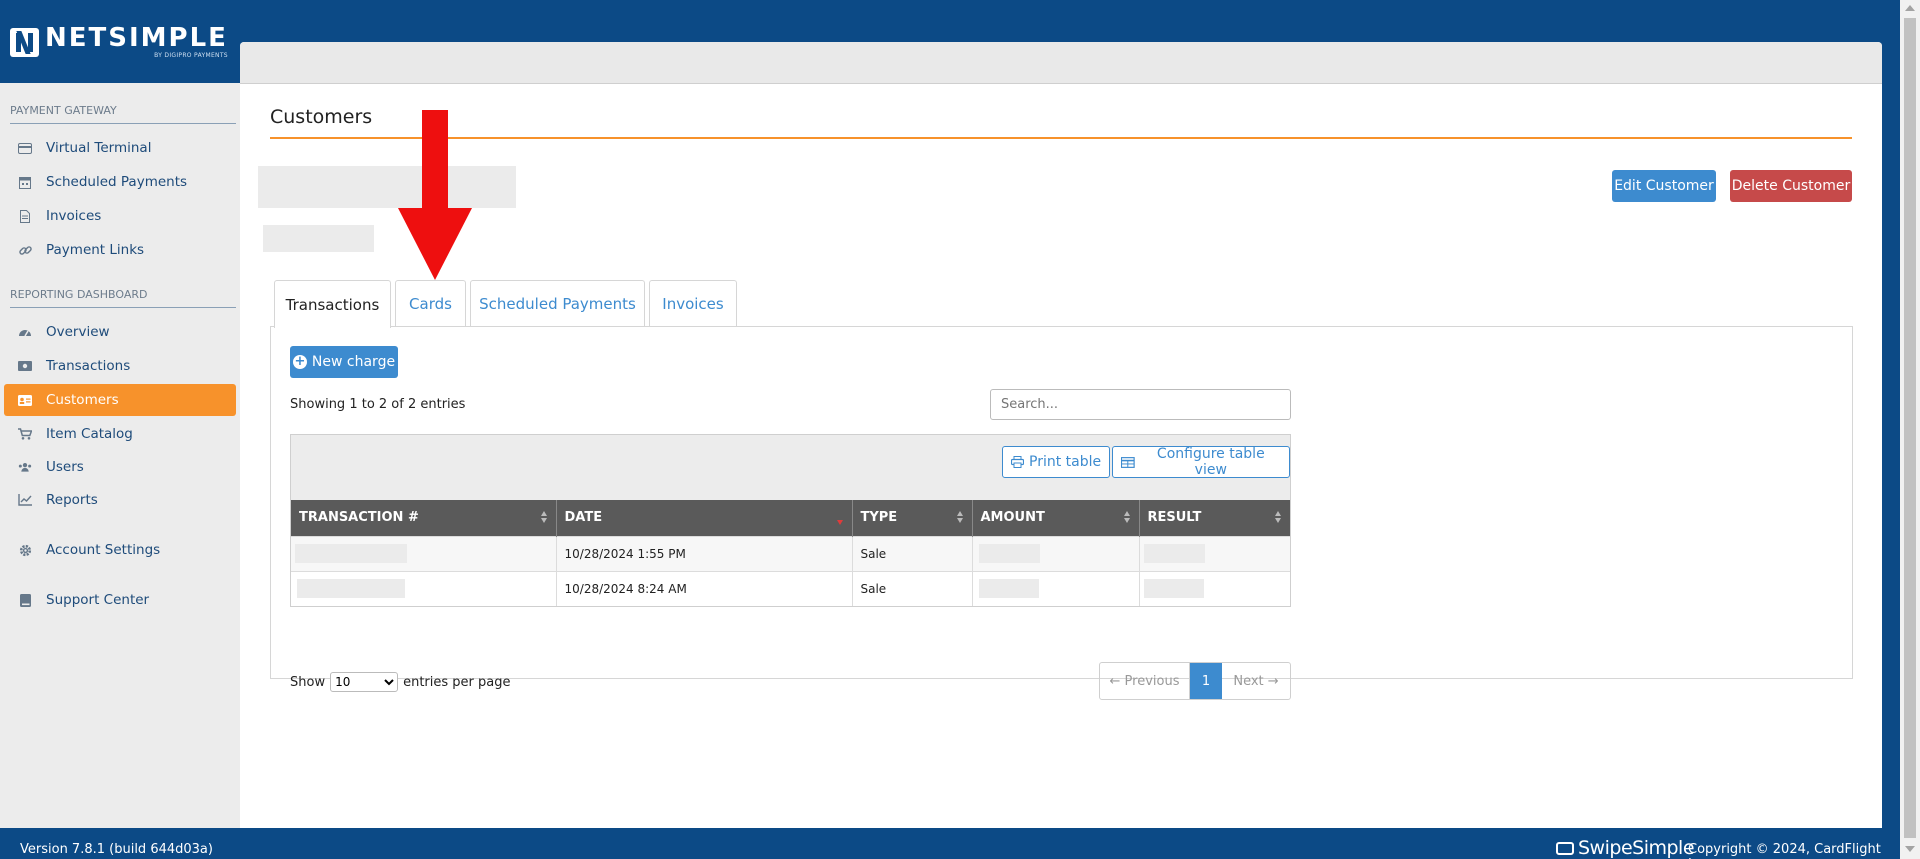 This screenshot has width=1920, height=859. Describe the element at coordinates (25, 216) in the screenshot. I see `file-icon` at that location.